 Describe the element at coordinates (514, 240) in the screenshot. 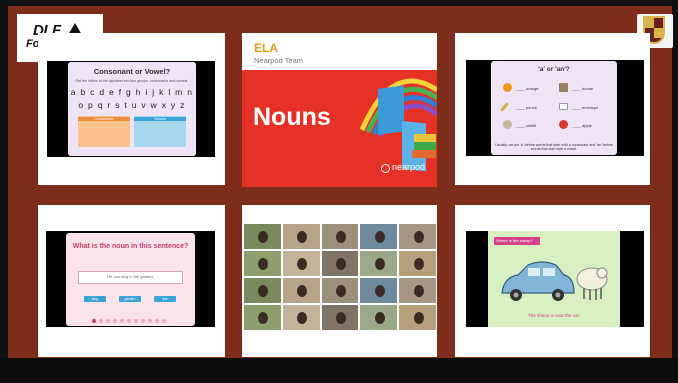

I see `prompt-text: Where is the sheep?` at that location.